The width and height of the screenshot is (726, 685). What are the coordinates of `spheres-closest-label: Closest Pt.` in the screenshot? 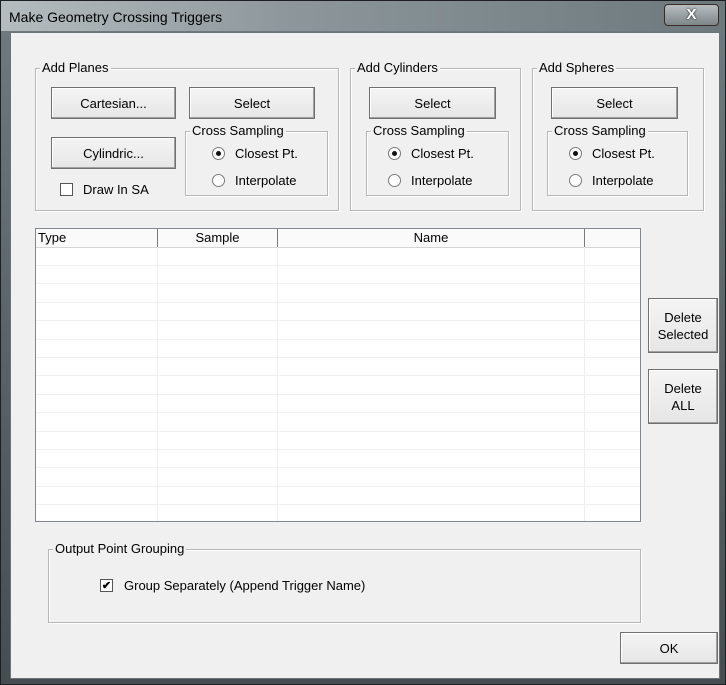 It's located at (623, 153).